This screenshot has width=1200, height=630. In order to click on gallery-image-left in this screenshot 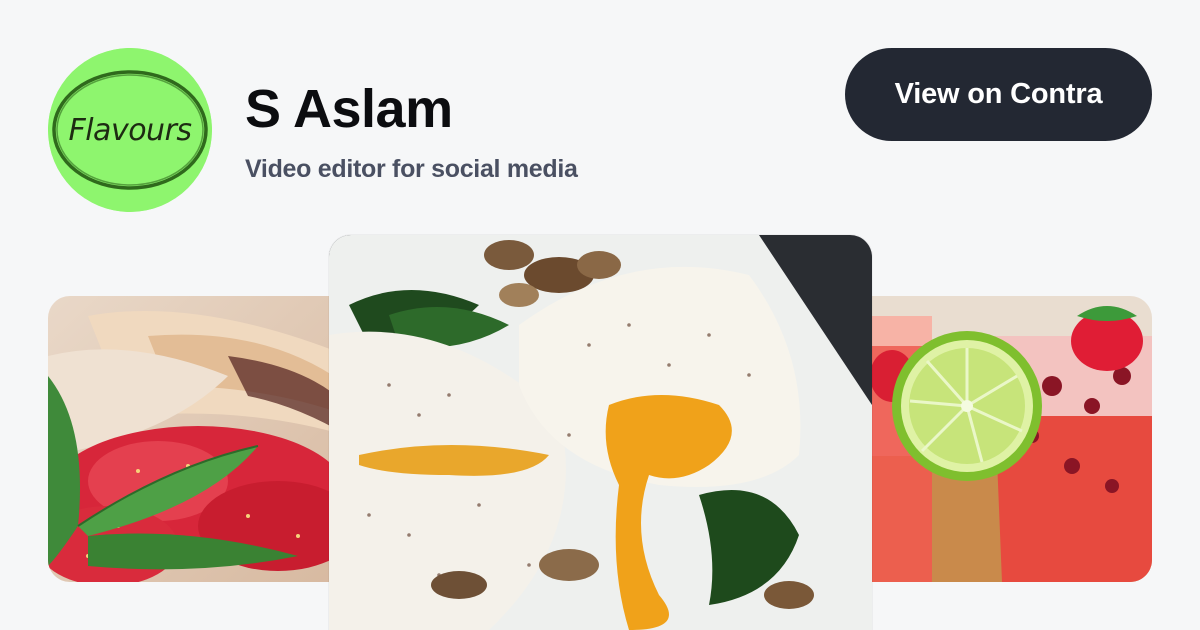, I will do `click(198, 439)`.